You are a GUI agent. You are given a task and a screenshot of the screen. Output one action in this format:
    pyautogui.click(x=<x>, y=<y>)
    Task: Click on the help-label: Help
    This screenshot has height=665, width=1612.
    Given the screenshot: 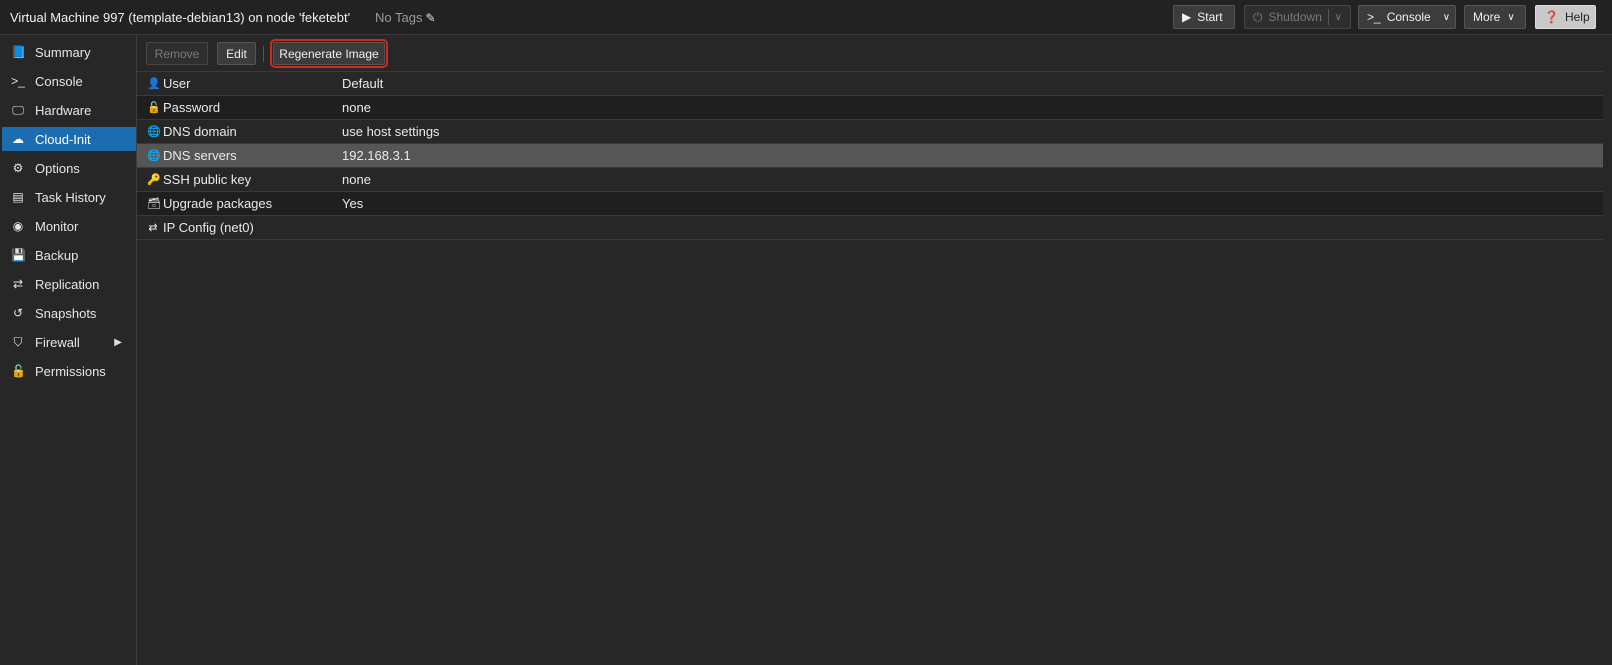 What is the action you would take?
    pyautogui.click(x=1577, y=17)
    